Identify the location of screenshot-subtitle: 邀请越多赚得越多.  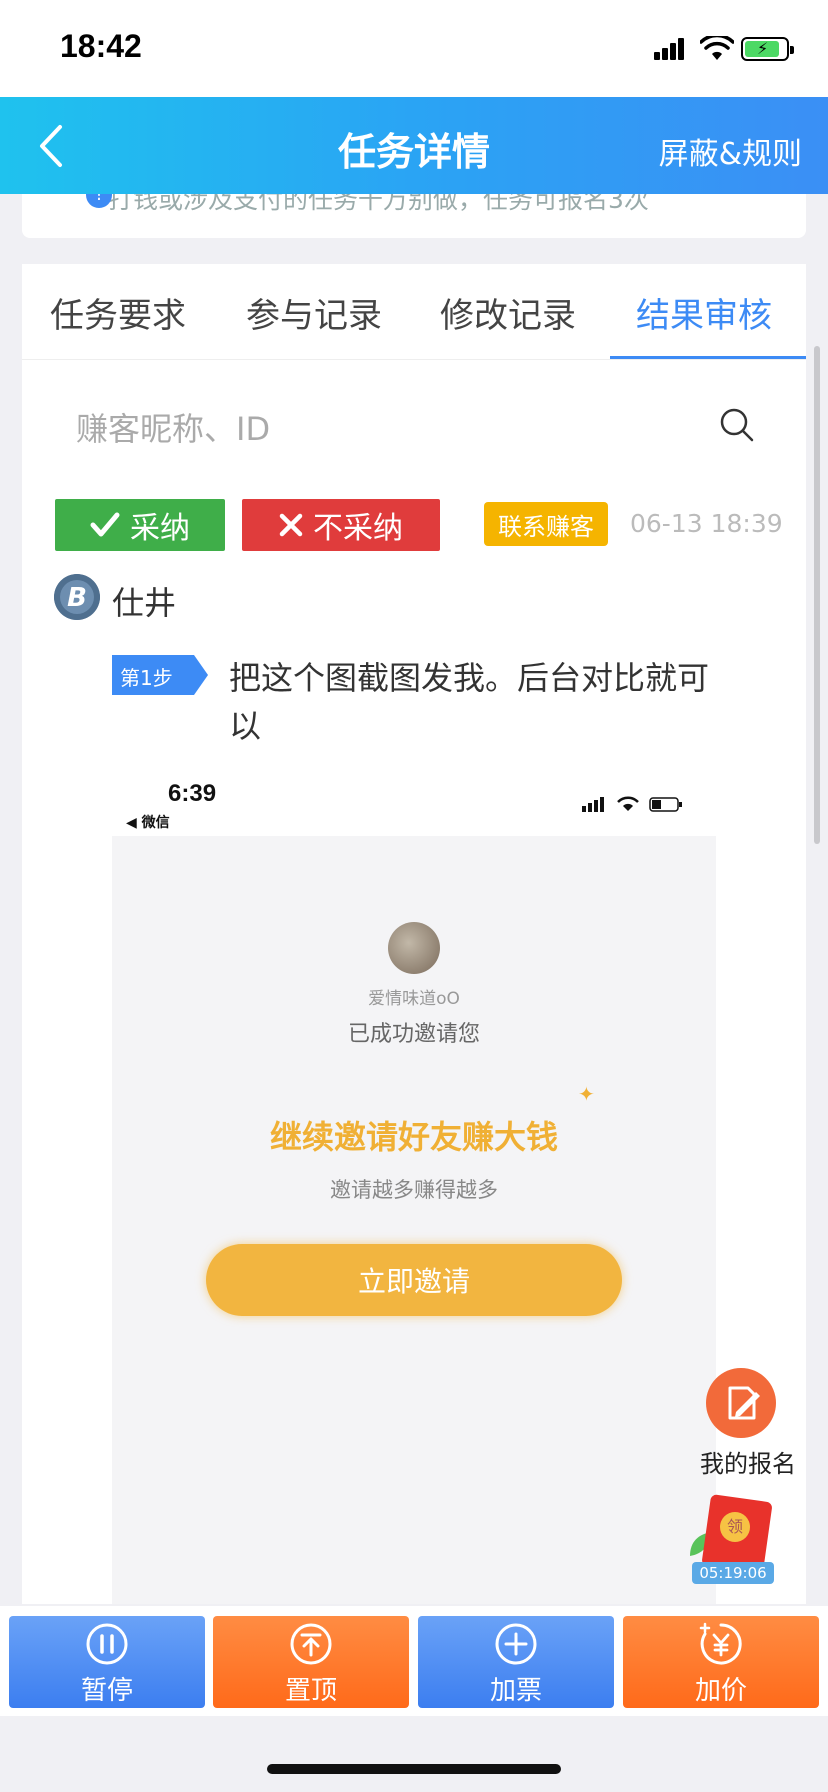
(414, 1190).